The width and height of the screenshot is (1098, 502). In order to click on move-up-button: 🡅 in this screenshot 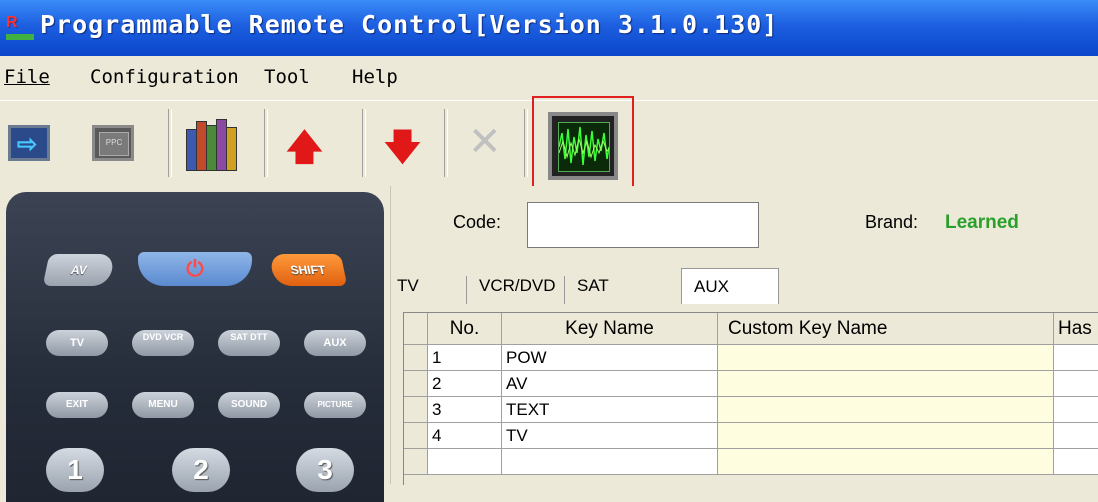, I will do `click(304, 142)`.